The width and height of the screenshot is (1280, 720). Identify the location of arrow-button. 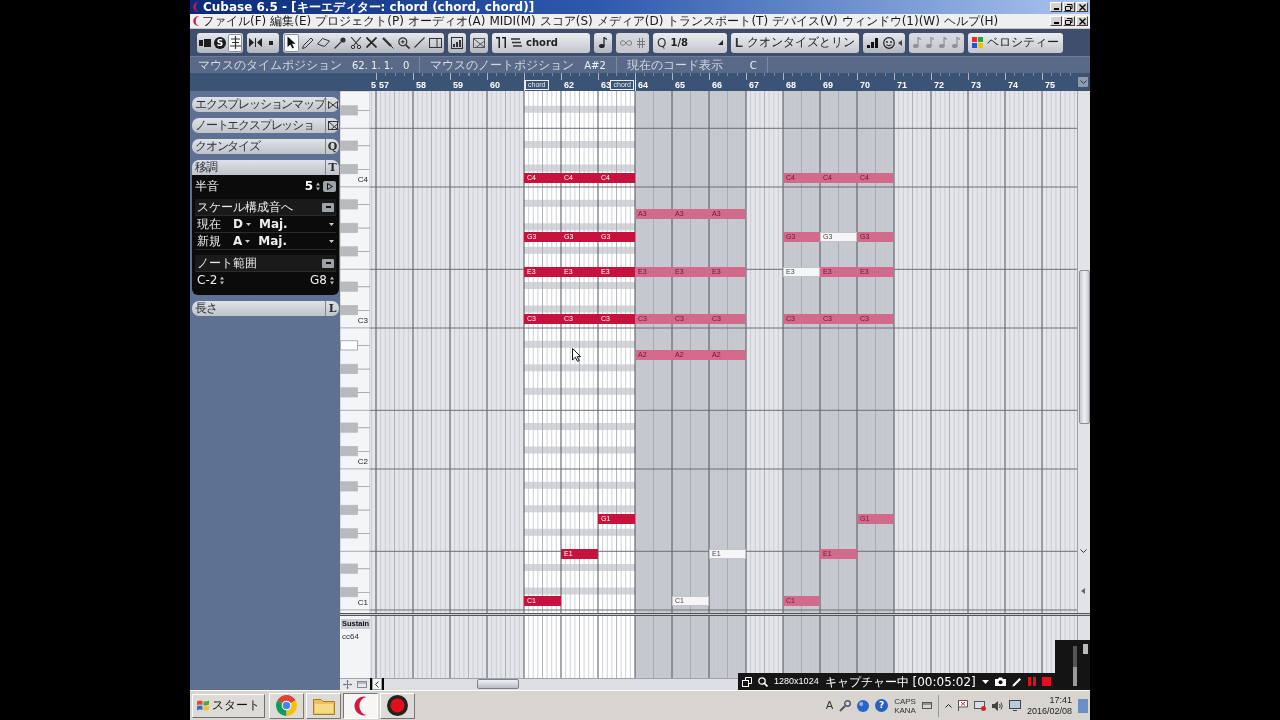
(329, 186).